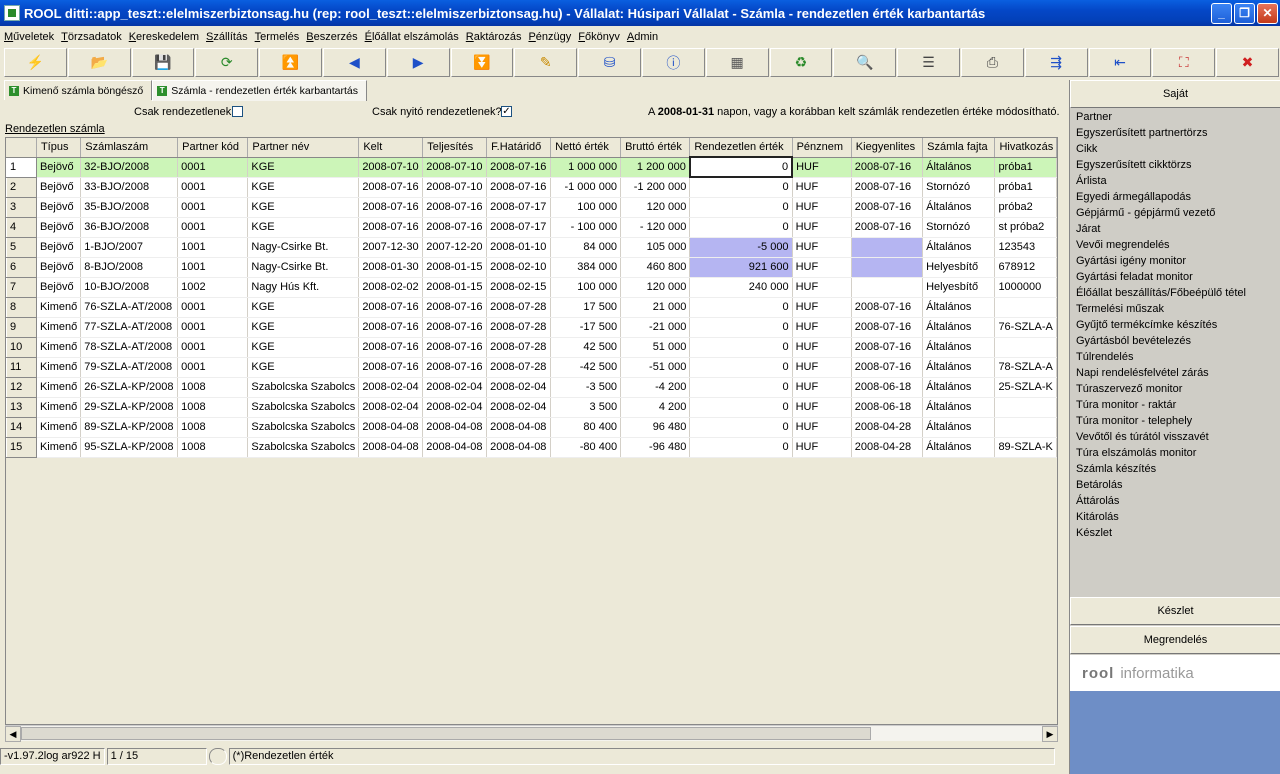 The height and width of the screenshot is (774, 1280). Describe the element at coordinates (129, 407) in the screenshot. I see `cell: 29-SZLA-KP/2008` at that location.